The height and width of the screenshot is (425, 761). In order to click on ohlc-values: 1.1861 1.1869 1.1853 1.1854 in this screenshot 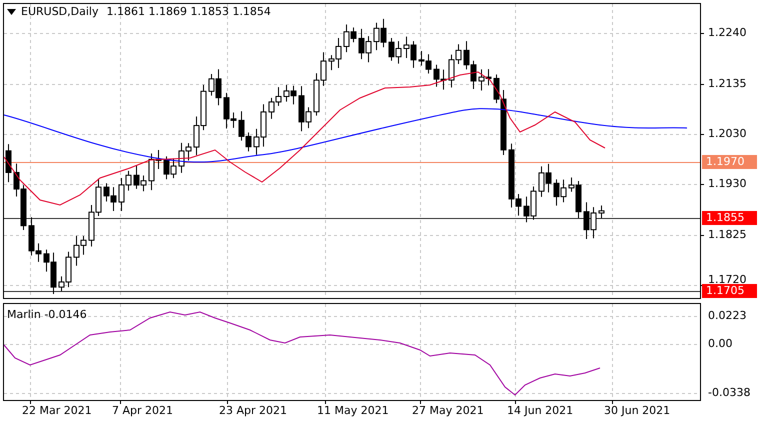, I will do `click(188, 12)`.